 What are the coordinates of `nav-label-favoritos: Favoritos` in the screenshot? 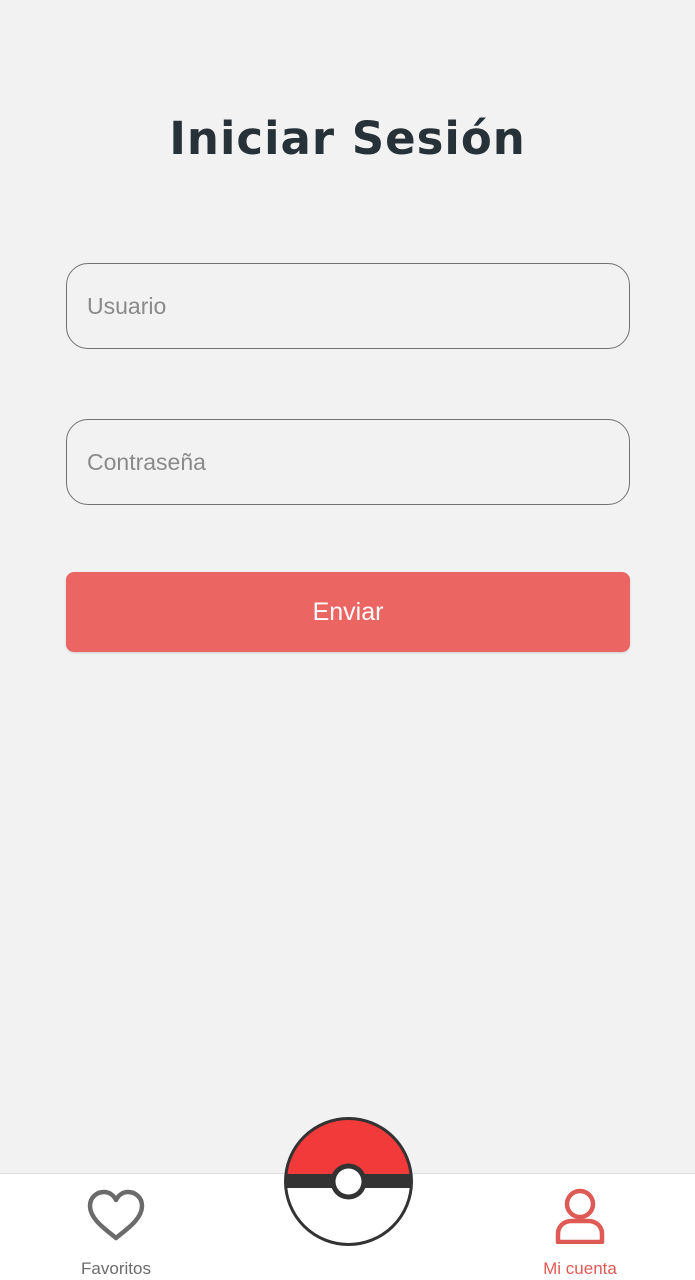 It's located at (116, 1268).